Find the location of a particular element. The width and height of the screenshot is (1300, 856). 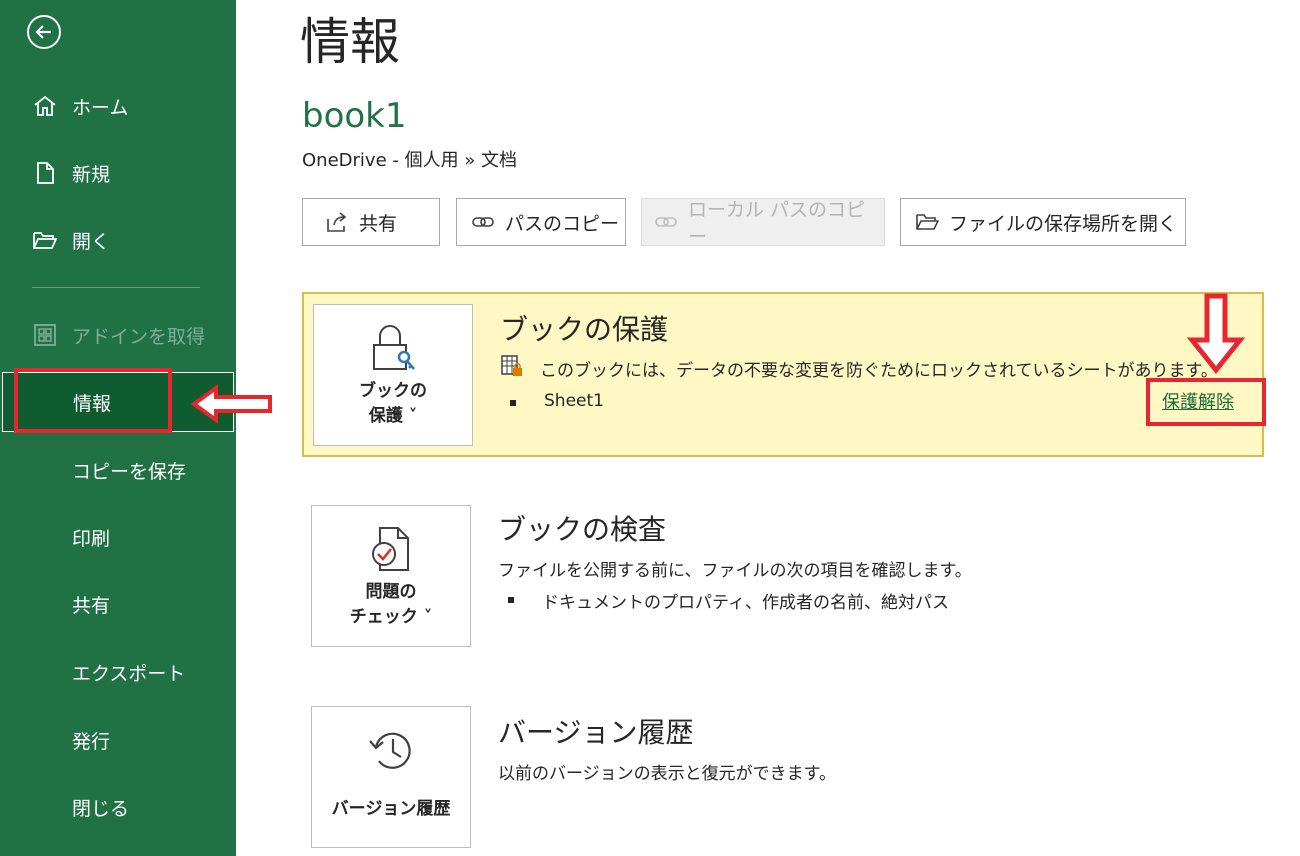

share-button: 共有 is located at coordinates (371, 222).